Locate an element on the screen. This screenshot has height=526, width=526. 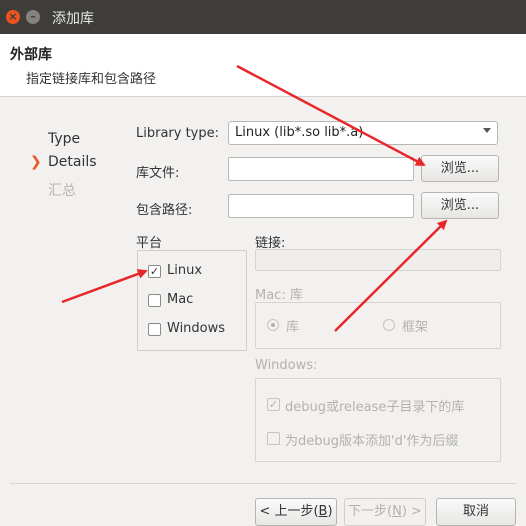
lib-file-label: 库文件: is located at coordinates (158, 173).